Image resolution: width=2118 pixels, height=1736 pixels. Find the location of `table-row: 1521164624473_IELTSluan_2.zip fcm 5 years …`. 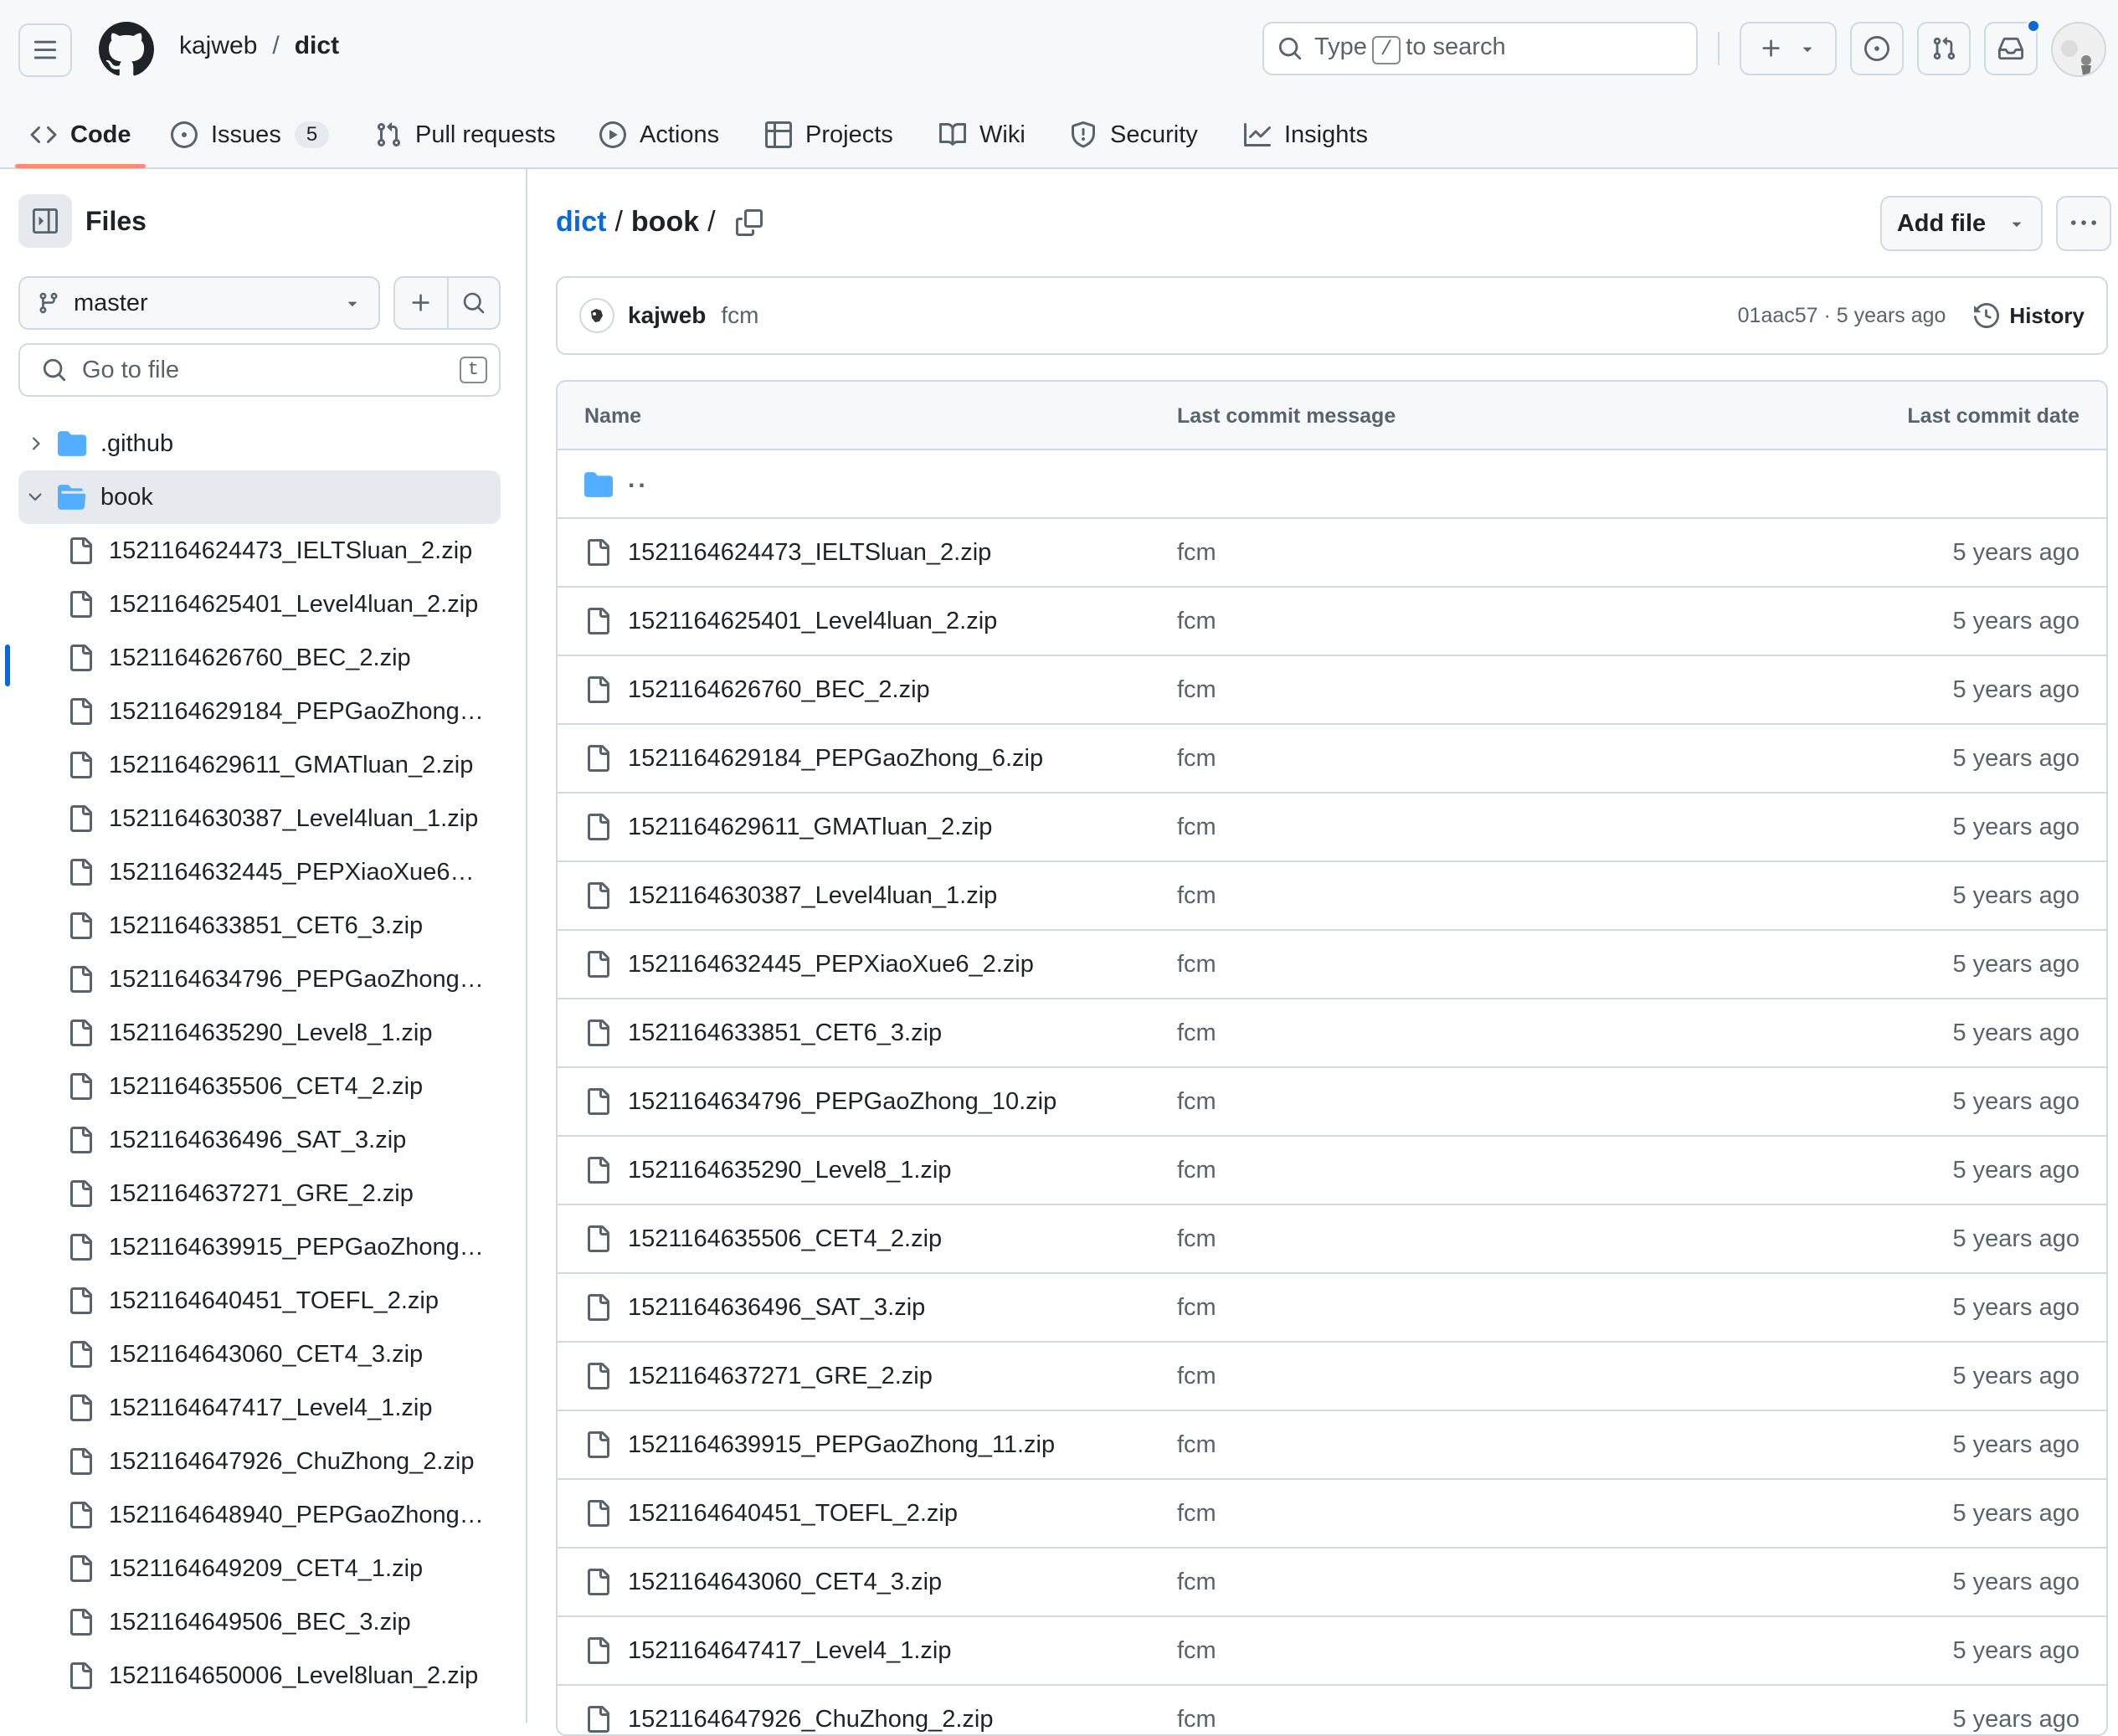

table-row: 1521164624473_IELTSluan_2.zip fcm 5 years … is located at coordinates (1332, 553).